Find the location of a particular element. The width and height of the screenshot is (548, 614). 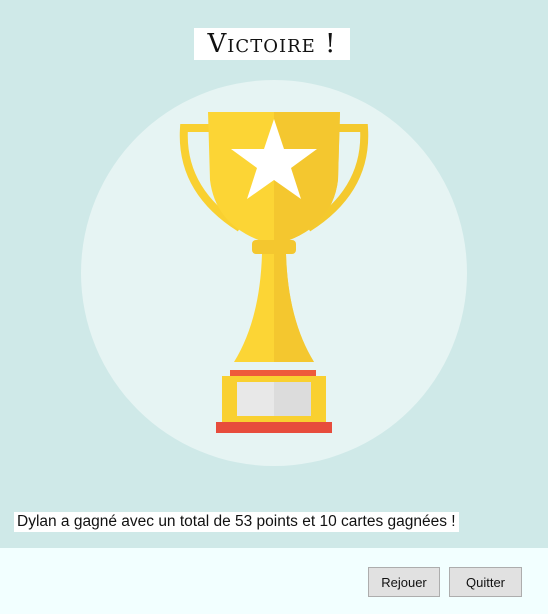

replay-button: Rejouer is located at coordinates (404, 582).